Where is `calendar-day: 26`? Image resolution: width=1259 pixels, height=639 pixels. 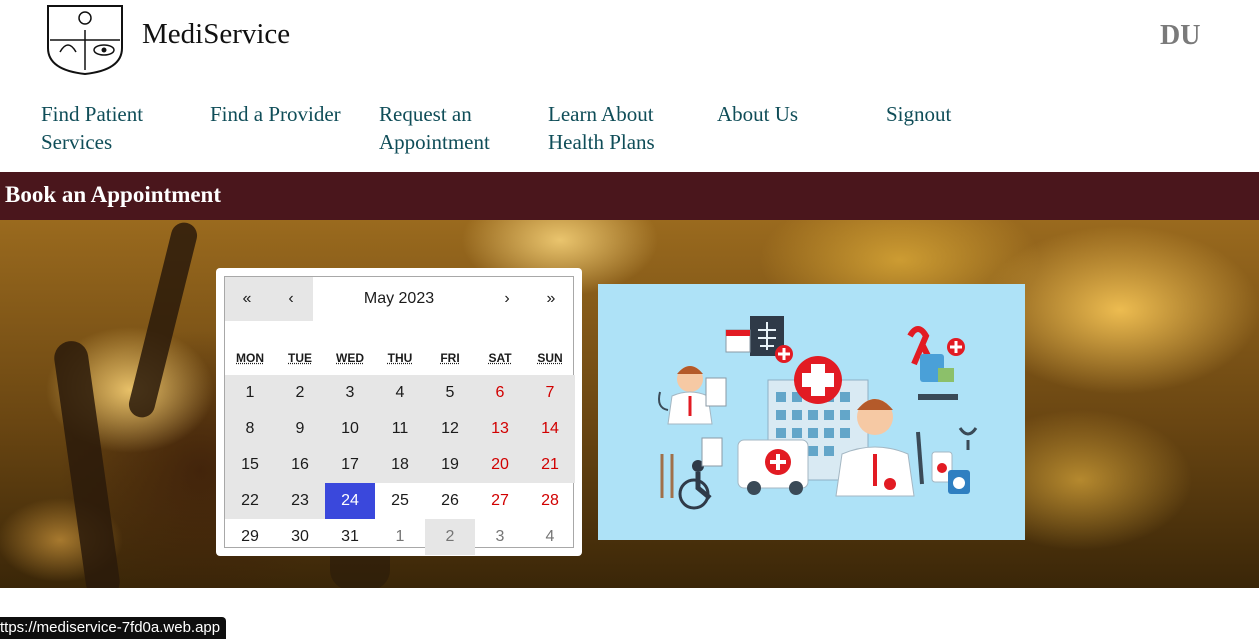 calendar-day: 26 is located at coordinates (450, 501).